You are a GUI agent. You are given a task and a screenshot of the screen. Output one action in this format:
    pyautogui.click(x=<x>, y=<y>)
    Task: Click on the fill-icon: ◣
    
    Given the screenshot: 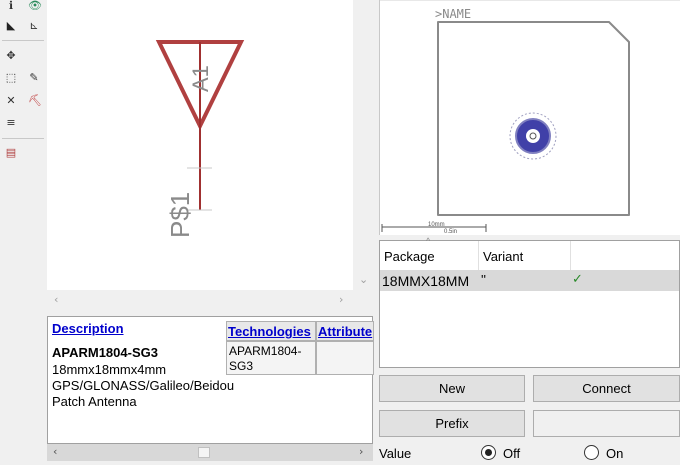 What is the action you would take?
    pyautogui.click(x=11, y=26)
    